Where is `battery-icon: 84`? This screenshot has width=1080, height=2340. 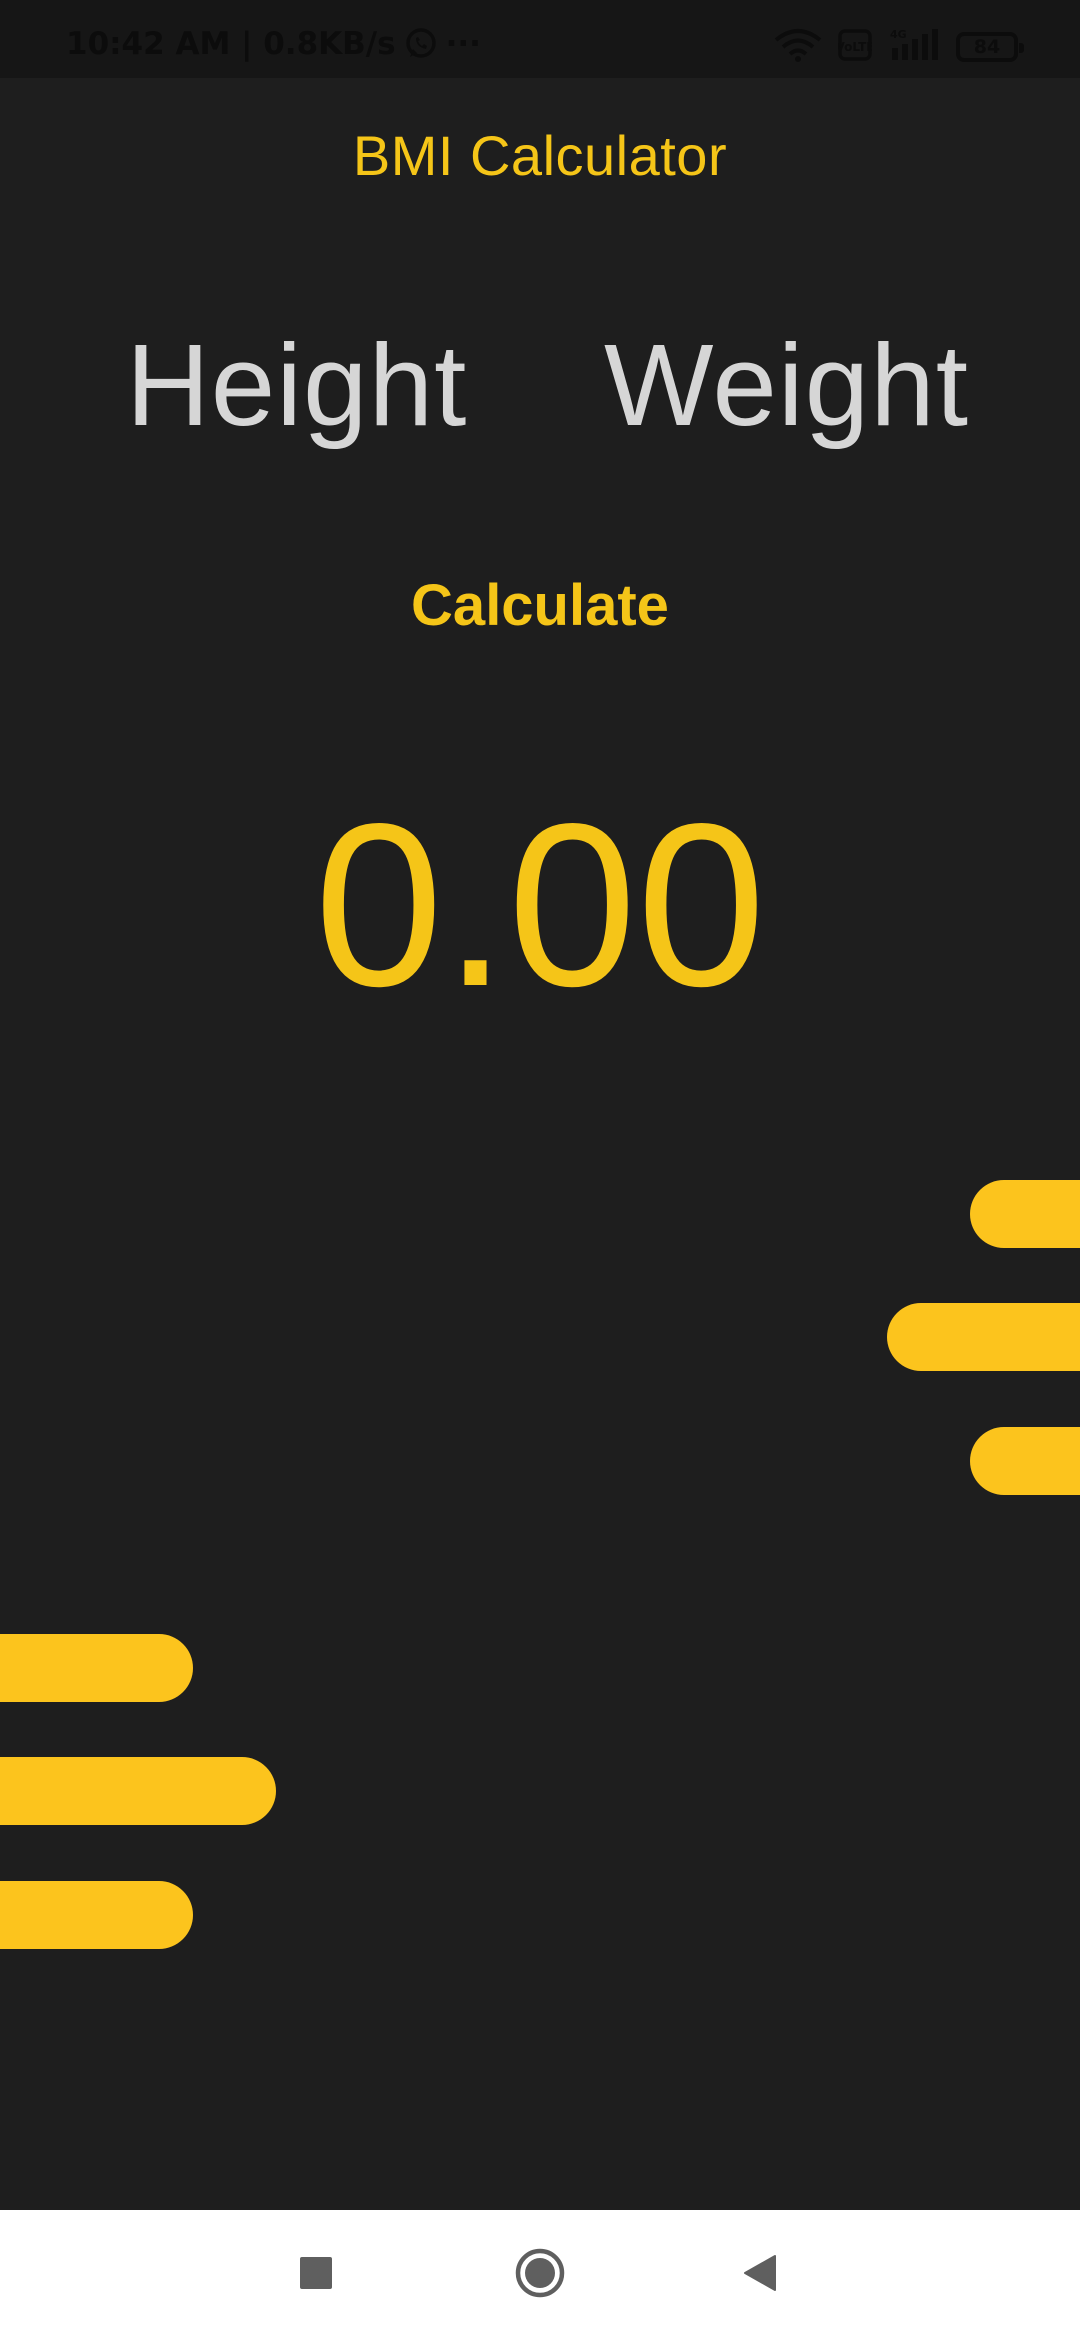
battery-icon: 84 is located at coordinates (990, 47).